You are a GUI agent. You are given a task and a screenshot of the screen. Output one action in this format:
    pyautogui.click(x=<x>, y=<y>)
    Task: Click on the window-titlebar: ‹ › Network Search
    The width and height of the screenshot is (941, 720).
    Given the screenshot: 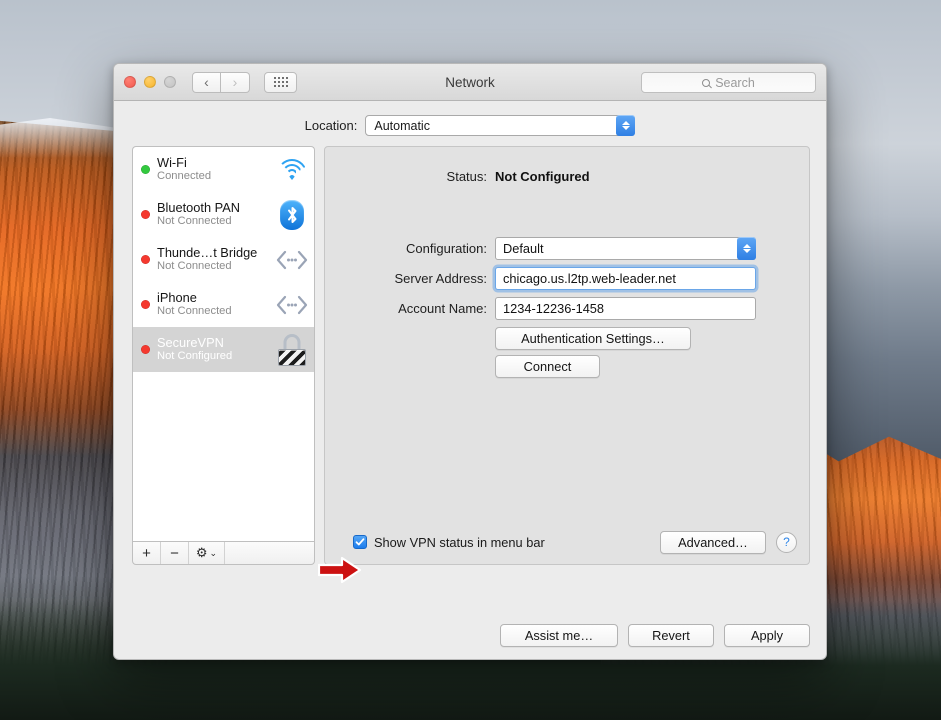 What is the action you would take?
    pyautogui.click(x=470, y=82)
    